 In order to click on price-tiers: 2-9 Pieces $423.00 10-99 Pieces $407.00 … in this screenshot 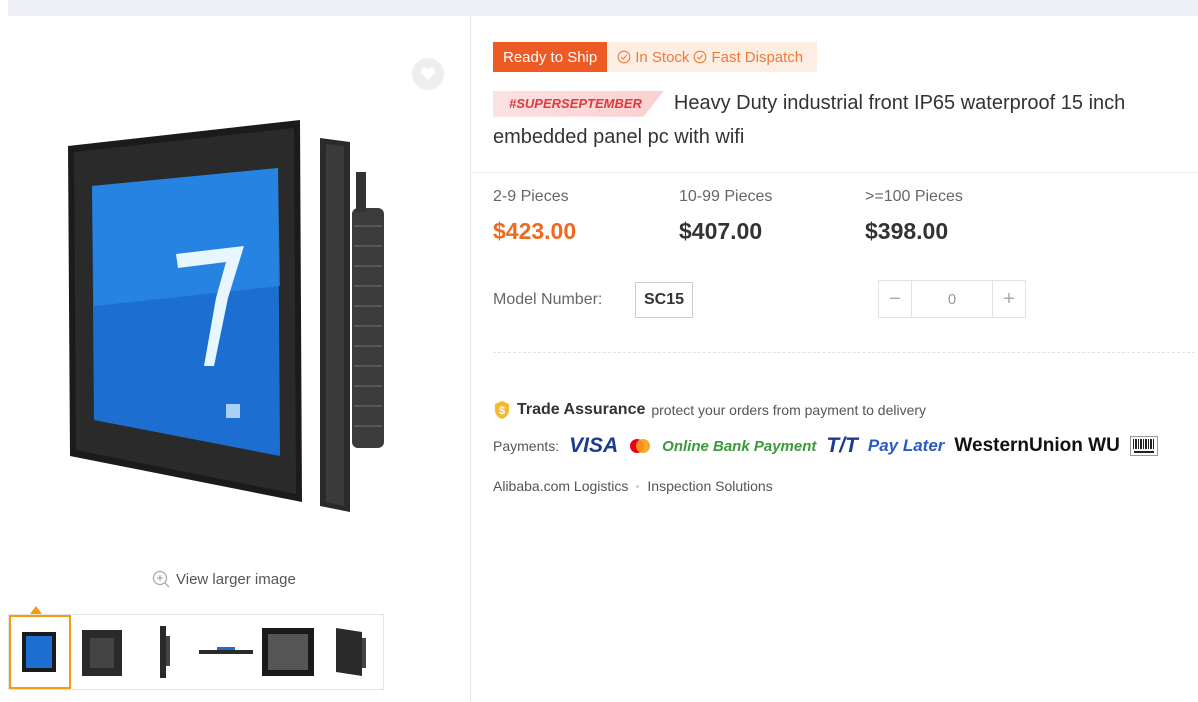, I will do `click(772, 216)`.